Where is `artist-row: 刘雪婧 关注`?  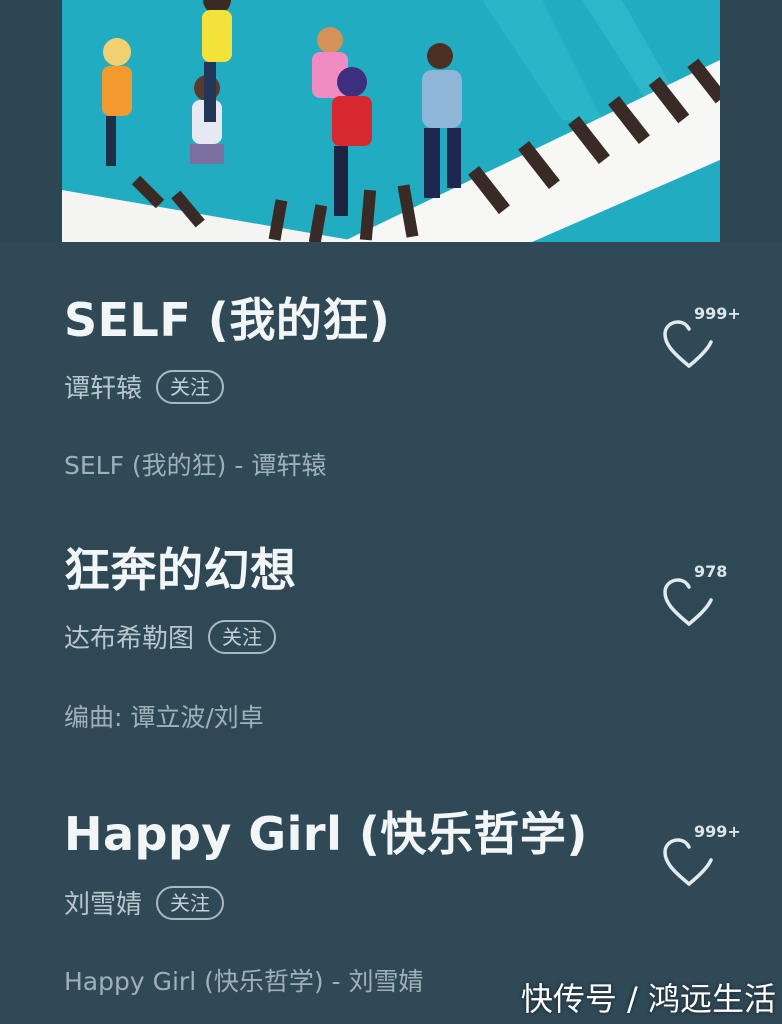 artist-row: 刘雪婧 关注 is located at coordinates (144, 902).